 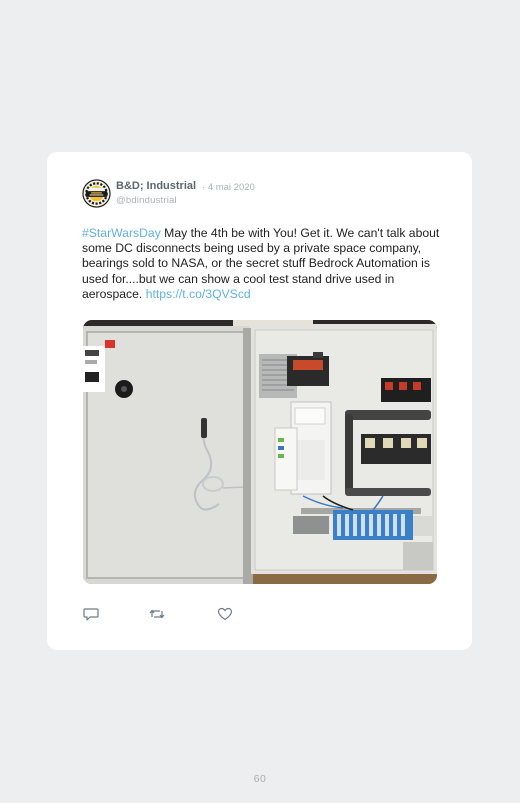 What do you see at coordinates (121, 233) in the screenshot?
I see `hashtag-link: #StarWarsDay` at bounding box center [121, 233].